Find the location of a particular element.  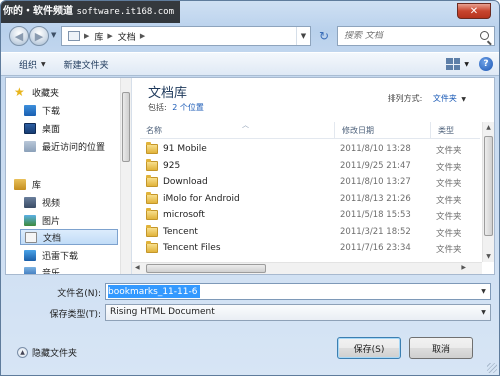

resize-grip is located at coordinates (492, 368).